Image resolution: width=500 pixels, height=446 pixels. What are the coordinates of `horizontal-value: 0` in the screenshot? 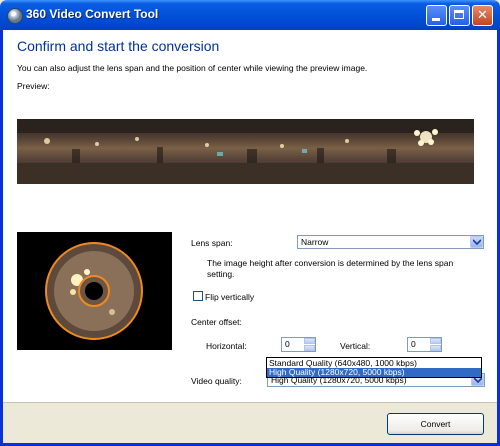 It's located at (287, 344).